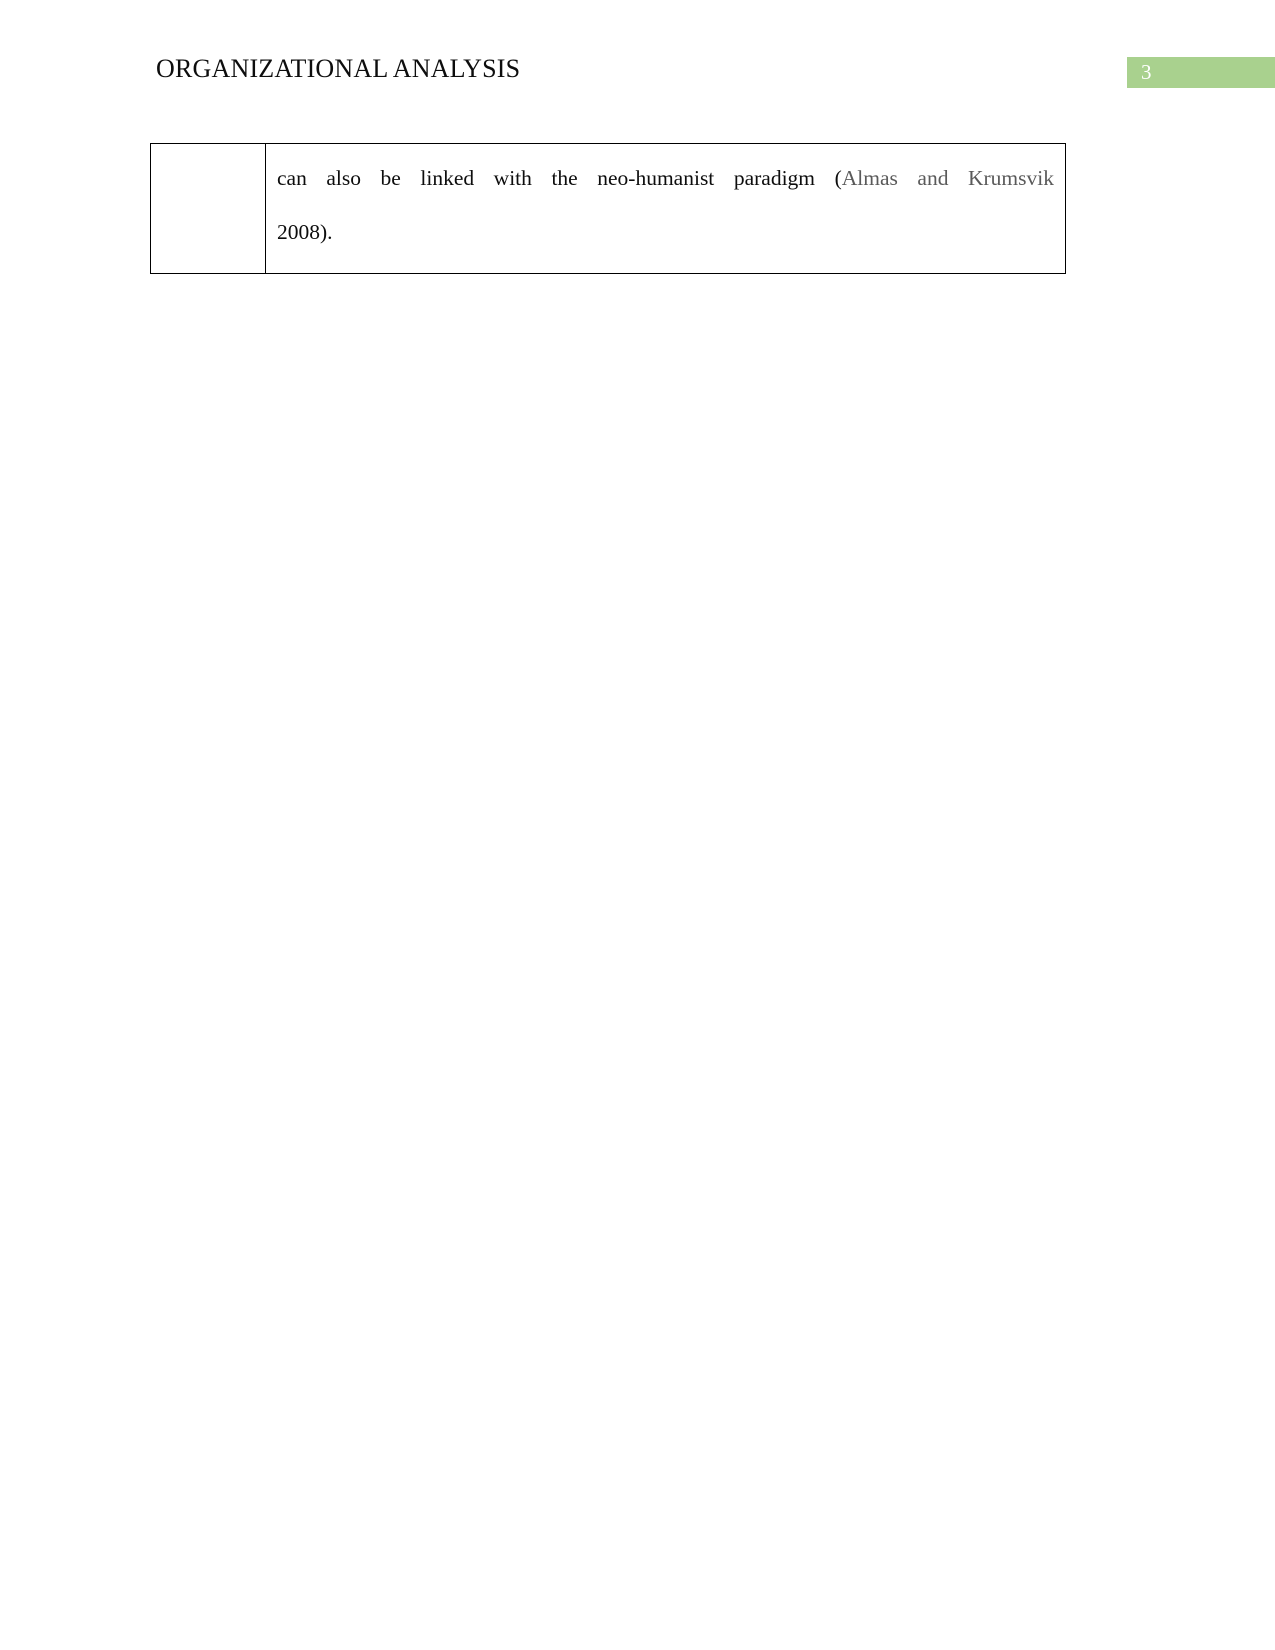 Image resolution: width=1275 pixels, height=1650 pixels. What do you see at coordinates (947, 178) in the screenshot?
I see `citation-reference: Almas and Krumsvik` at bounding box center [947, 178].